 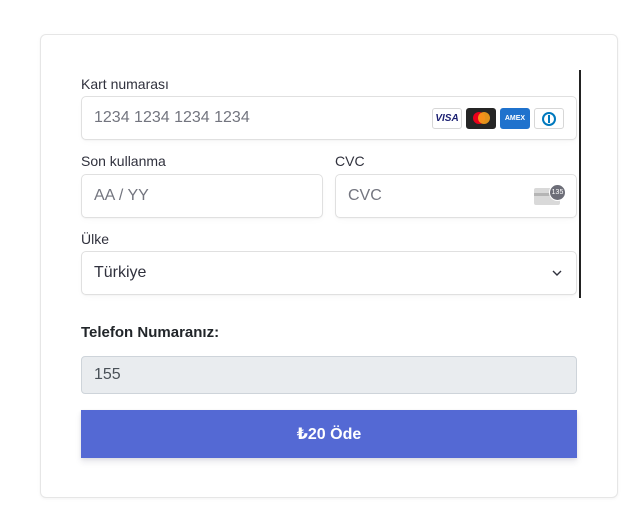 What do you see at coordinates (329, 273) in the screenshot?
I see `country-select: Türkiye` at bounding box center [329, 273].